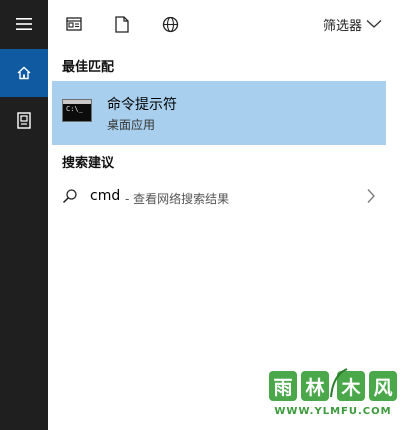 Image resolution: width=406 pixels, height=430 pixels. I want to click on search-icon, so click(69, 196).